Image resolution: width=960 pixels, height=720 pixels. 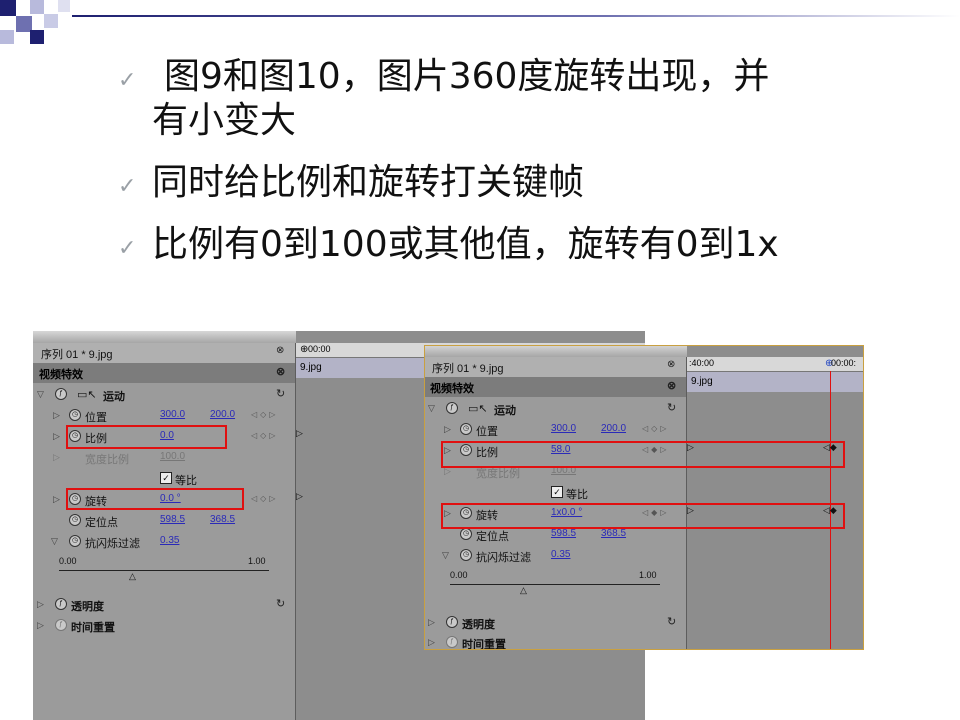 What do you see at coordinates (508, 183) in the screenshot?
I see `bullet-item: ✓ 同时给比例和旋转打关键帧` at bounding box center [508, 183].